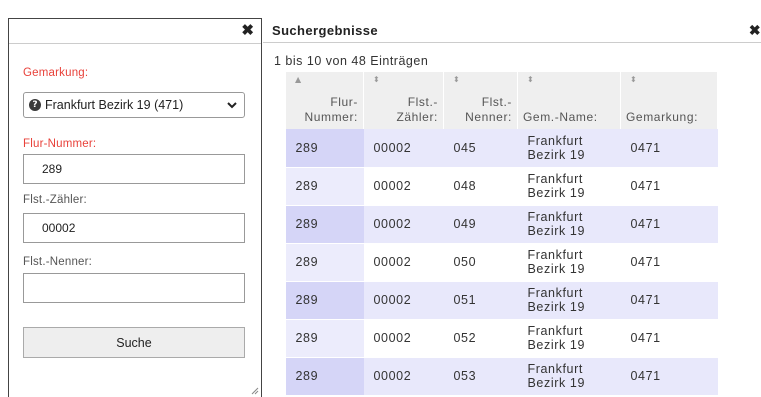 Image resolution: width=761 pixels, height=397 pixels. I want to click on resize-handle-icon, so click(255, 391).